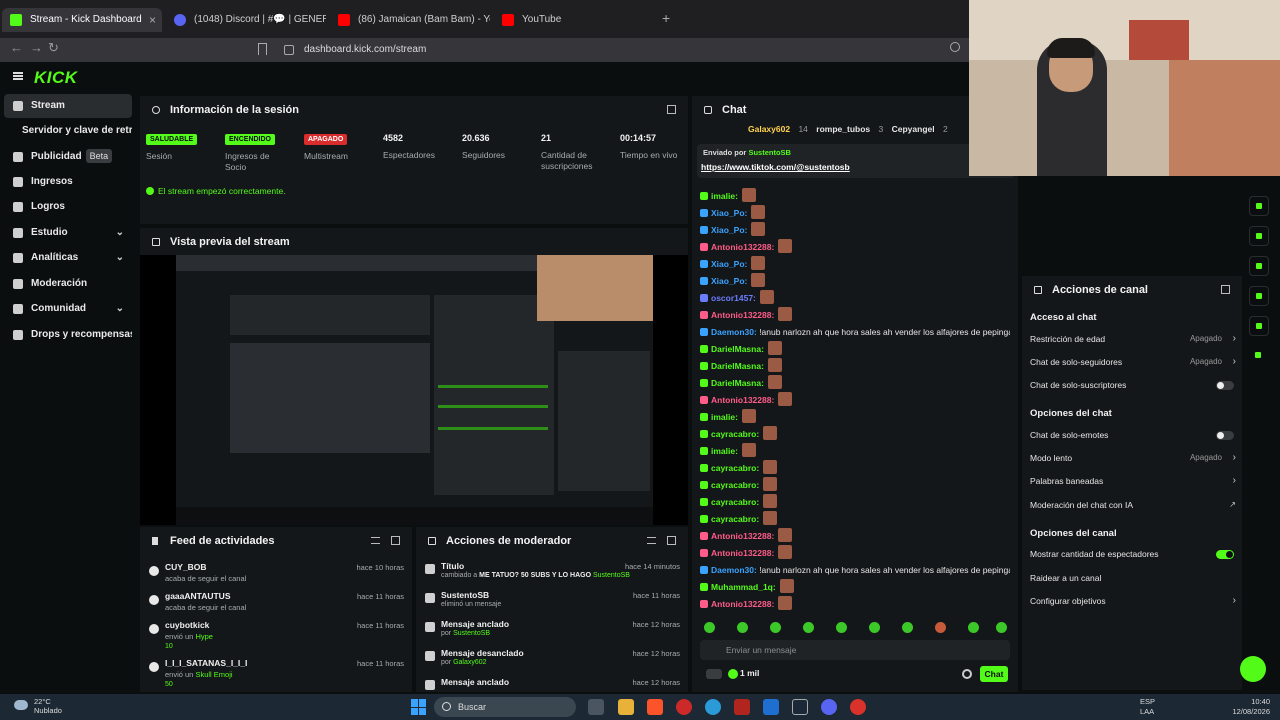 Image resolution: width=1280 pixels, height=720 pixels. I want to click on opera-icon, so click(684, 707).